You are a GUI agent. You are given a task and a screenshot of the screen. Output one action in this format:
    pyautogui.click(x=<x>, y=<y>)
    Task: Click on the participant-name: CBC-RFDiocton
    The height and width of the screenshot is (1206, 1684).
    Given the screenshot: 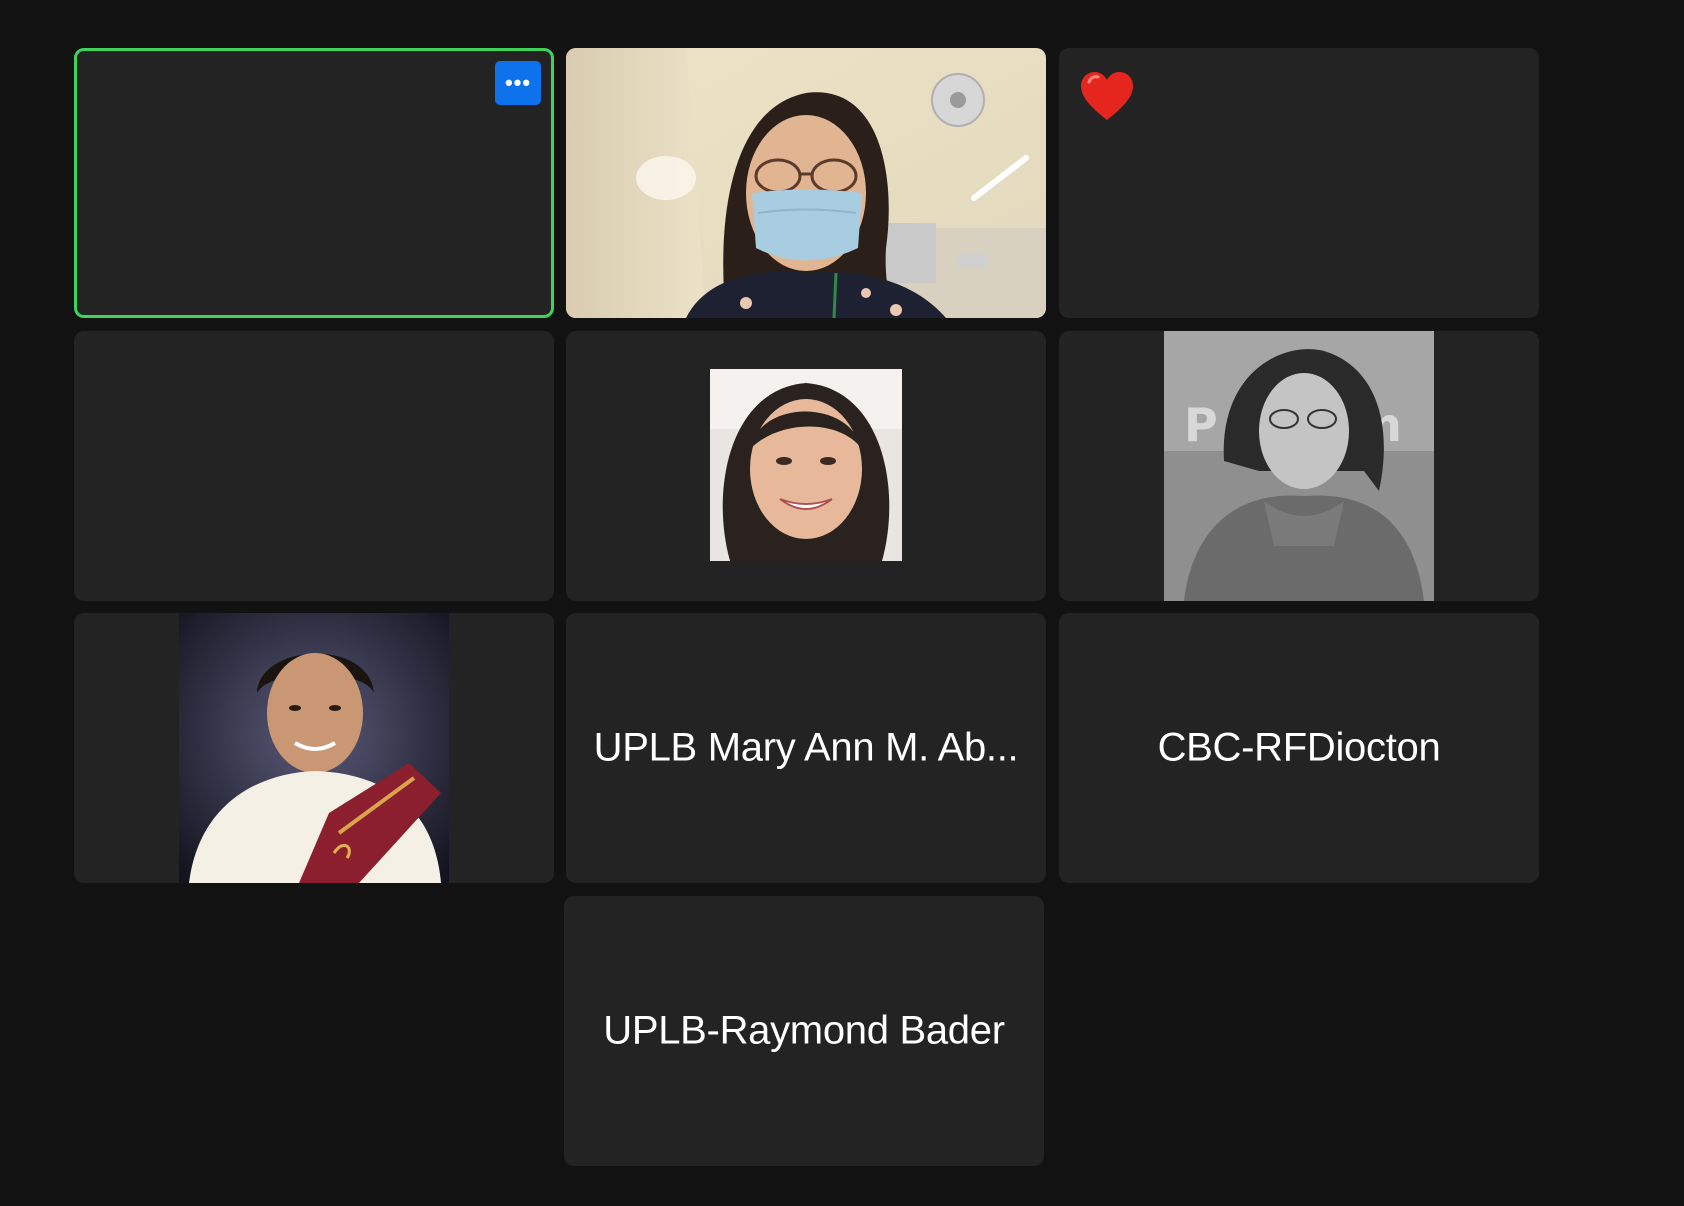 What is the action you would take?
    pyautogui.click(x=1299, y=747)
    